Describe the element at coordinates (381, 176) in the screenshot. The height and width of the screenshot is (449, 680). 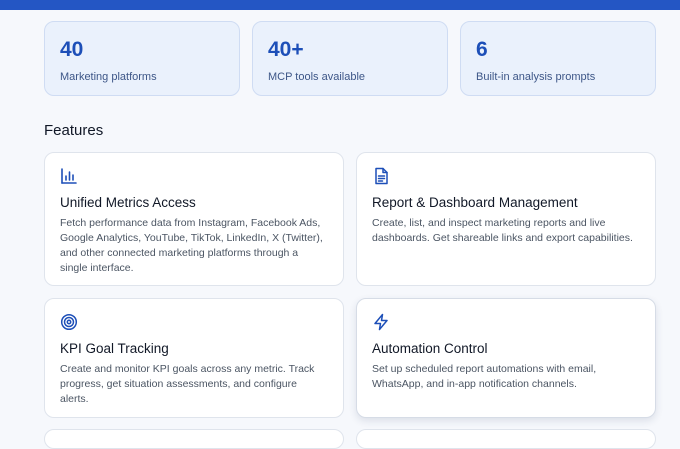
I see `document-icon` at that location.